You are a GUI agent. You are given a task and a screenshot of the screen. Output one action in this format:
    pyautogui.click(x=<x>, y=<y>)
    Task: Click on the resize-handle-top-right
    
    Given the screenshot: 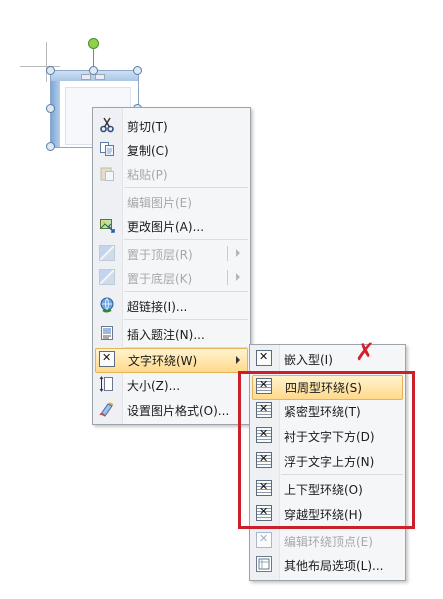 What is the action you would take?
    pyautogui.click(x=137, y=70)
    